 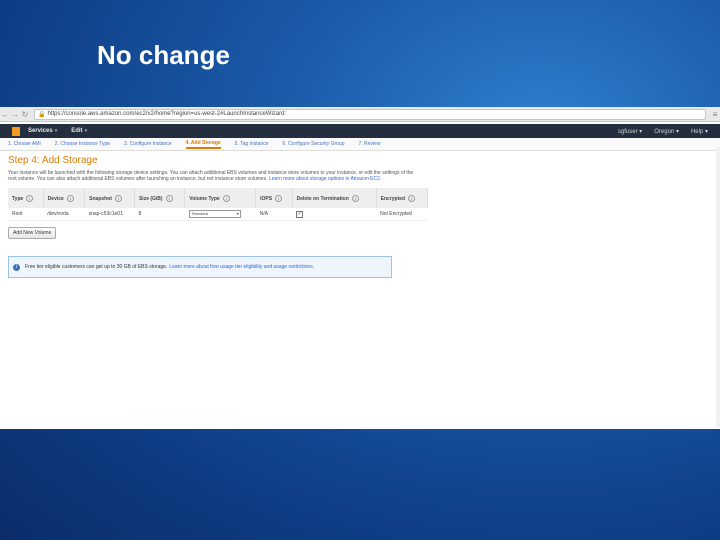 I want to click on wizard-step-review: 7. Review, so click(x=369, y=144).